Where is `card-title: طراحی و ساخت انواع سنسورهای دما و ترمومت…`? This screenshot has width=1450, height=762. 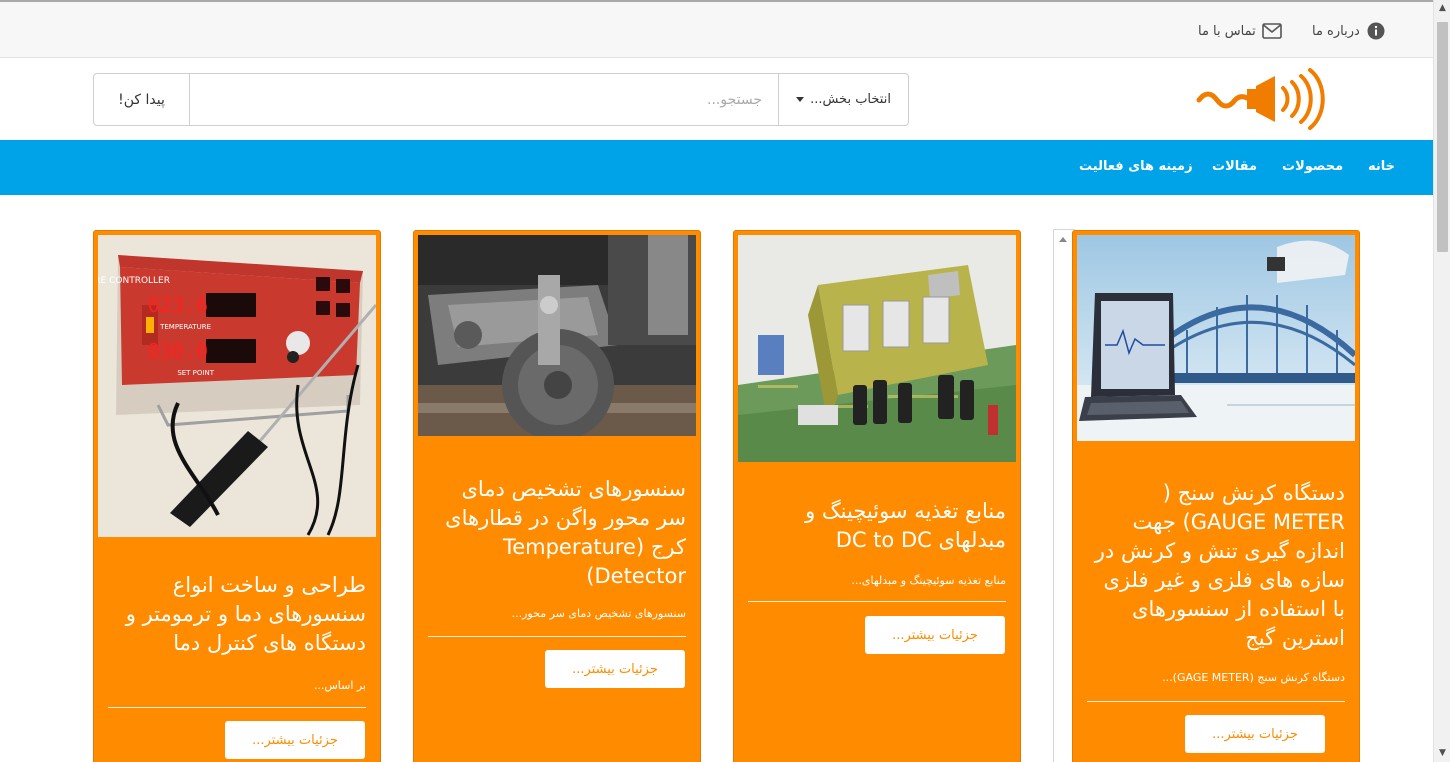 card-title: طراحی و ساخت انواع سنسورهای دما و ترمومت… is located at coordinates (237, 614).